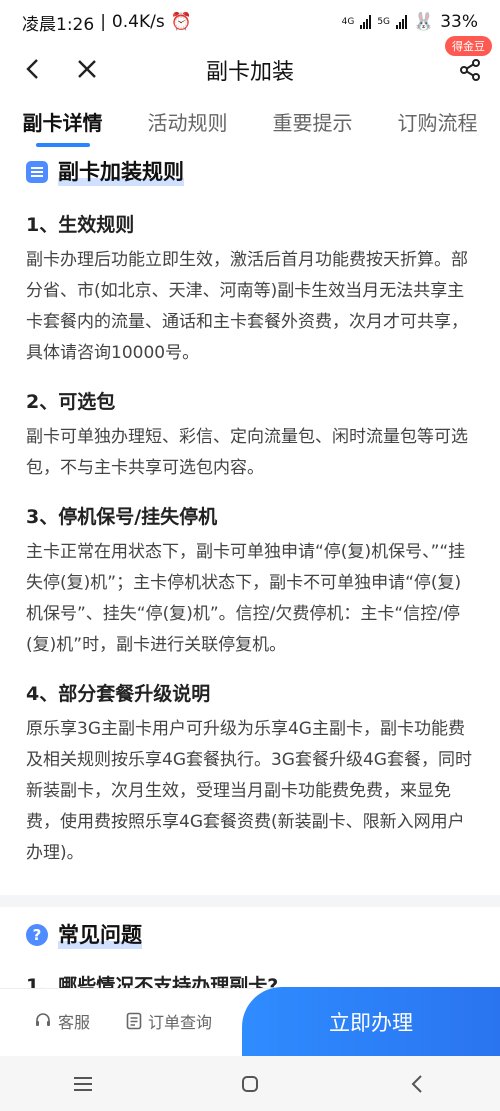  I want to click on page-title: 副卡加装, so click(249, 72).